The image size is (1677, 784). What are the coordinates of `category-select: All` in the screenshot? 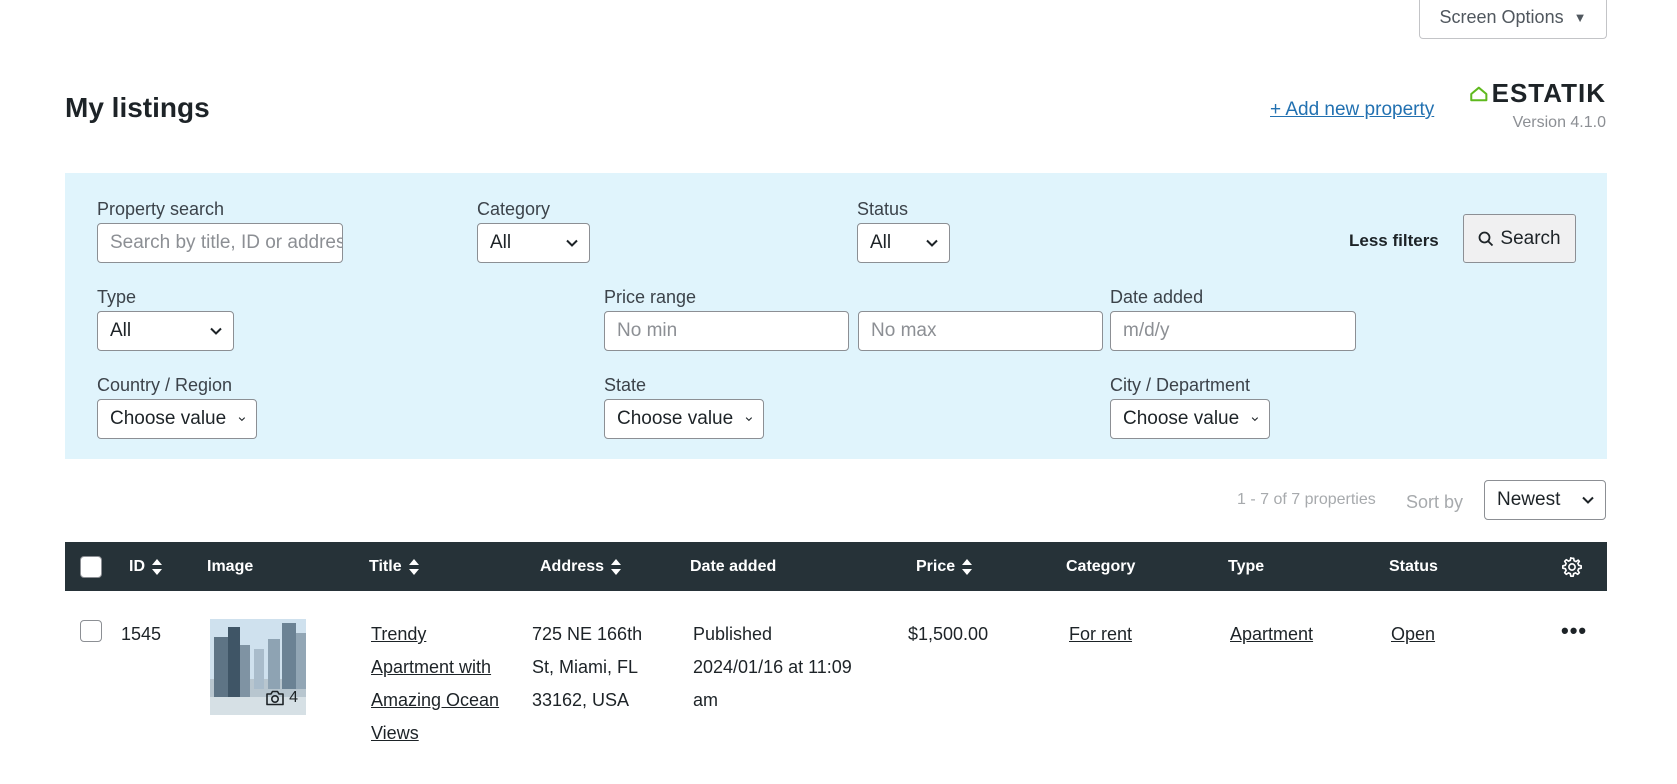 It's located at (533, 243).